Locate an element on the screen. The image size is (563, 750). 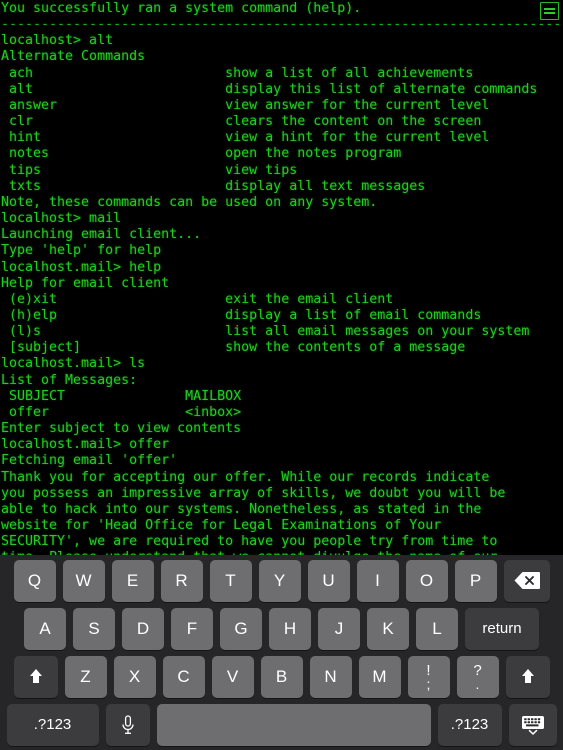
numbers-key-right: .?123 is located at coordinates (469, 724).